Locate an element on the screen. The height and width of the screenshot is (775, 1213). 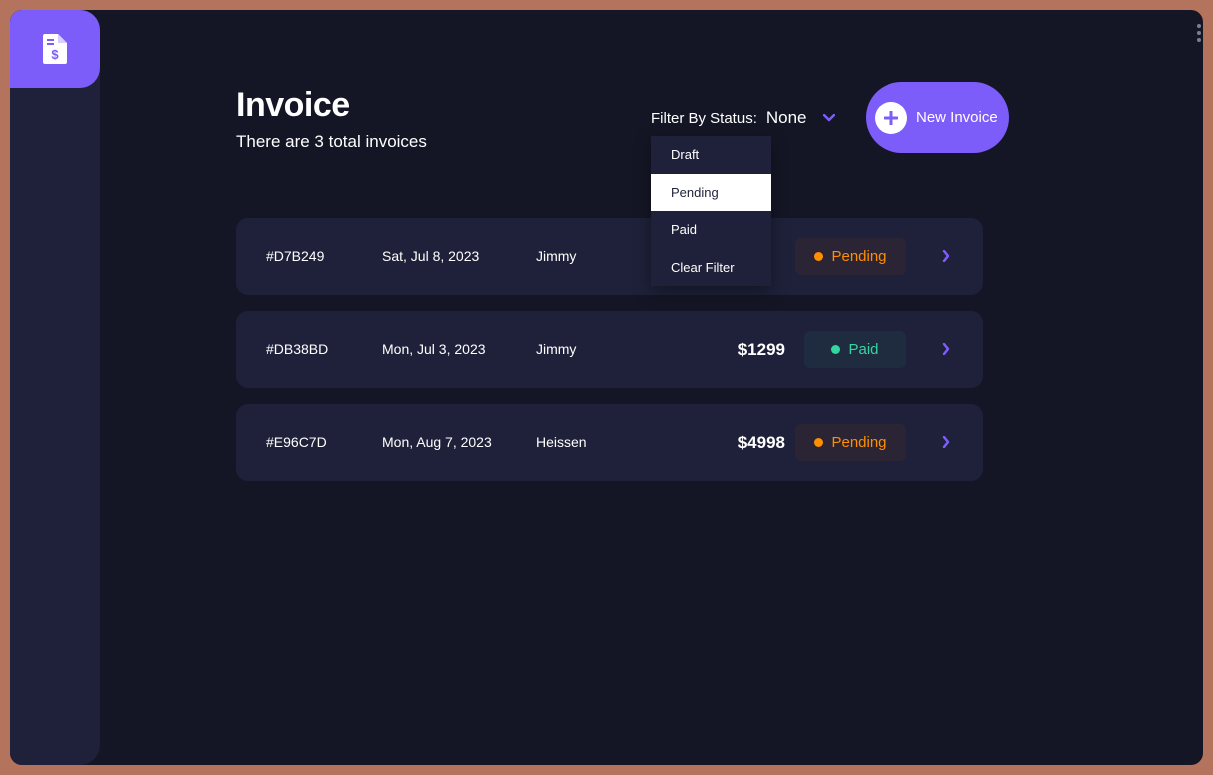
status-filter: Filter By Status: None is located at coordinates (743, 118).